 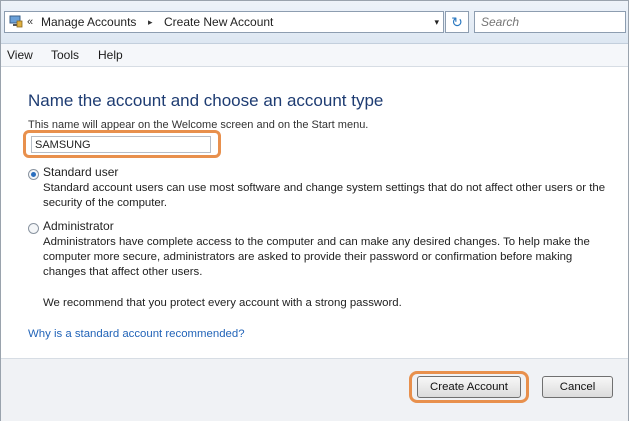 What do you see at coordinates (457, 22) in the screenshot?
I see `refresh-icon: ↻` at bounding box center [457, 22].